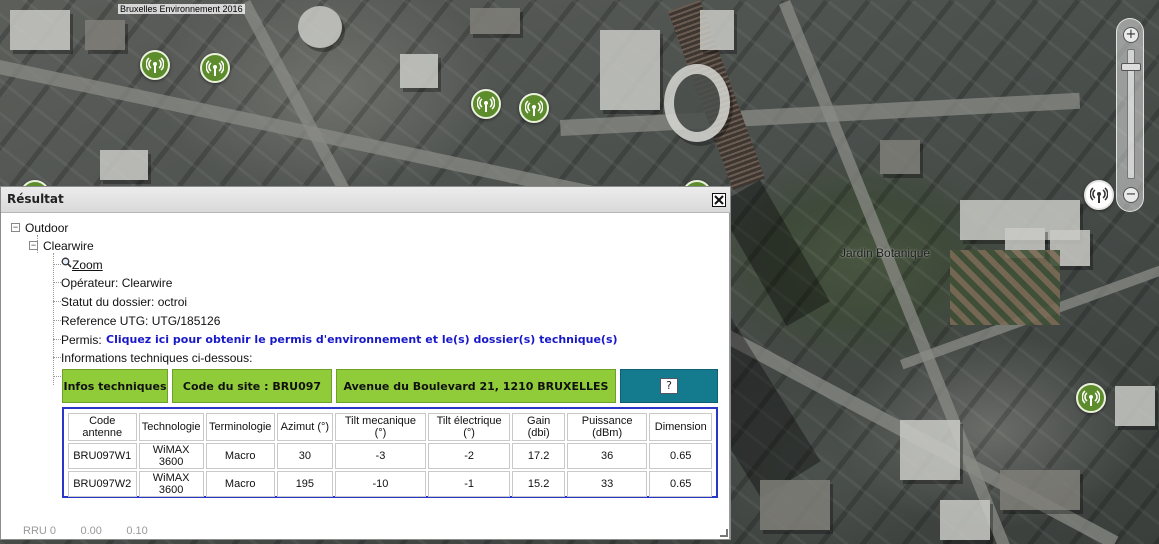 The image size is (1159, 544). Describe the element at coordinates (607, 427) in the screenshot. I see `col-header-puissance: Puissance (dBm)` at that location.